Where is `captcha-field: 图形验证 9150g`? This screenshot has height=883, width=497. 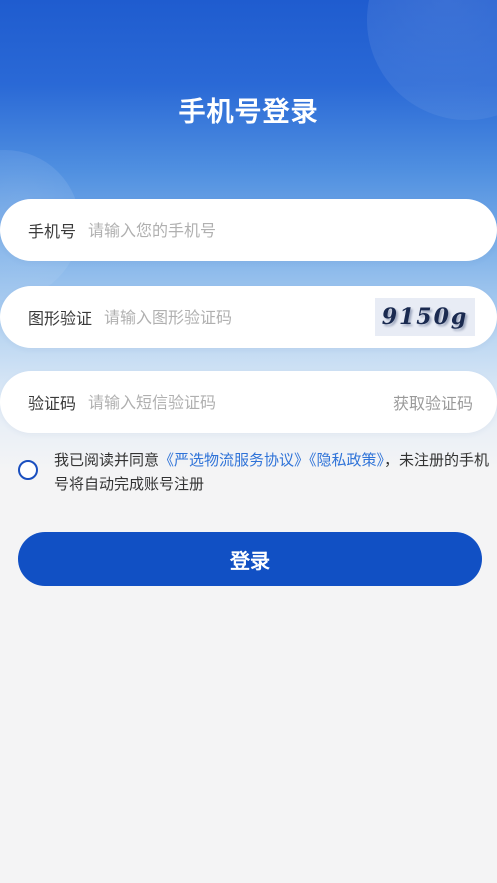
captcha-field: 图形验证 9150g is located at coordinates (248, 317).